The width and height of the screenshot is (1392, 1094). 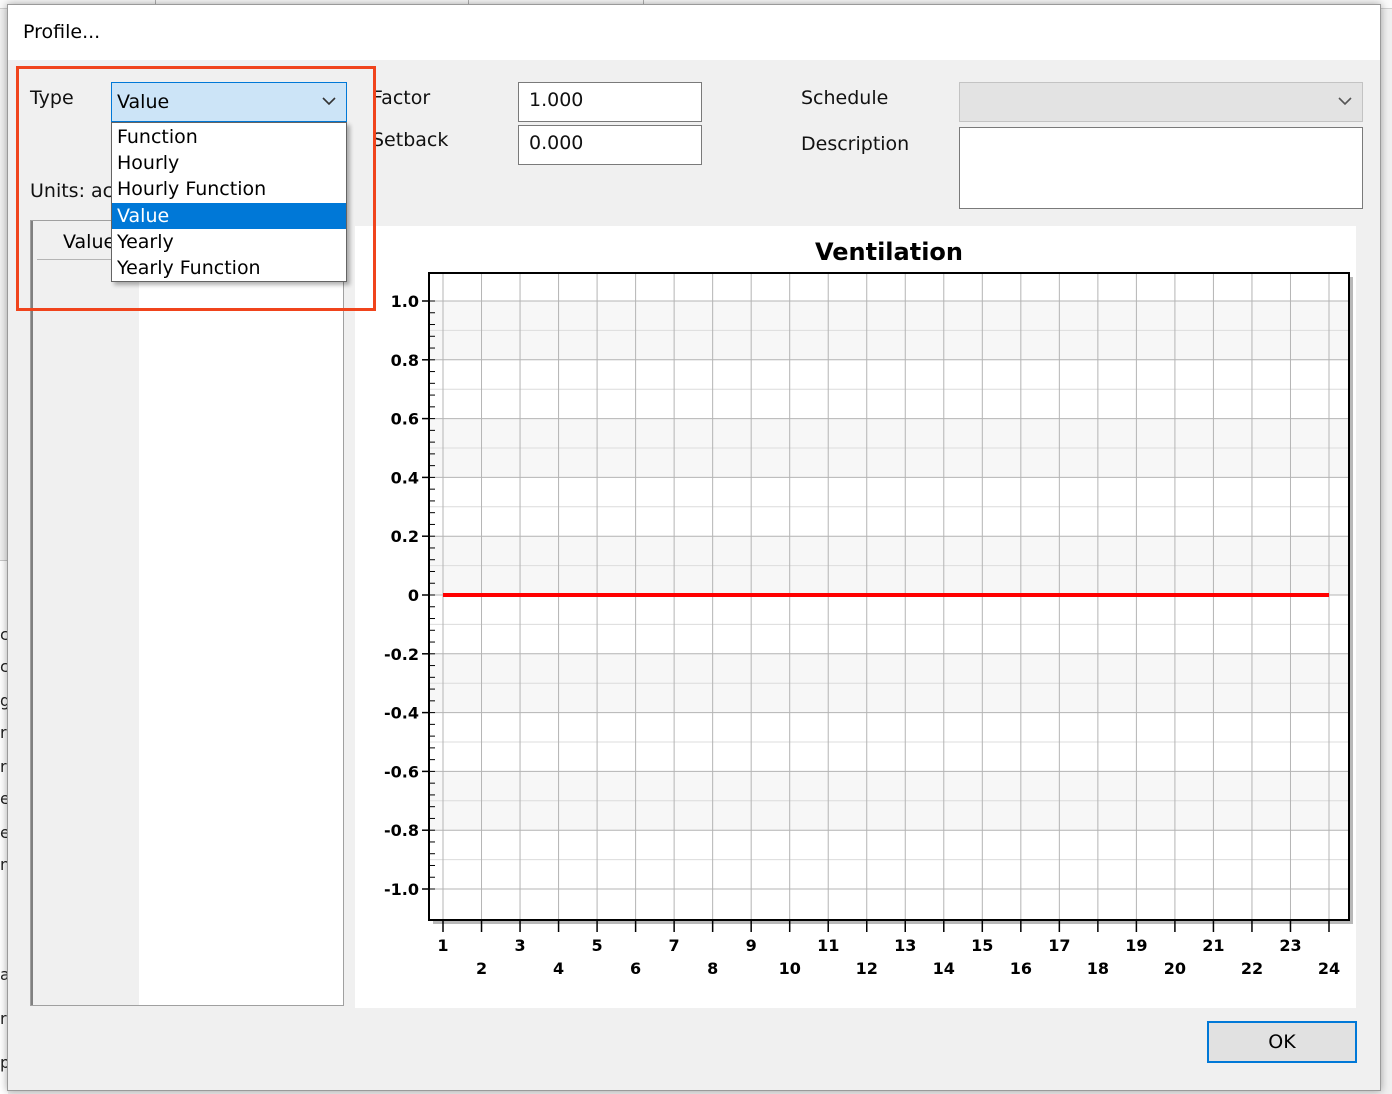 I want to click on description-input, so click(x=1161, y=168).